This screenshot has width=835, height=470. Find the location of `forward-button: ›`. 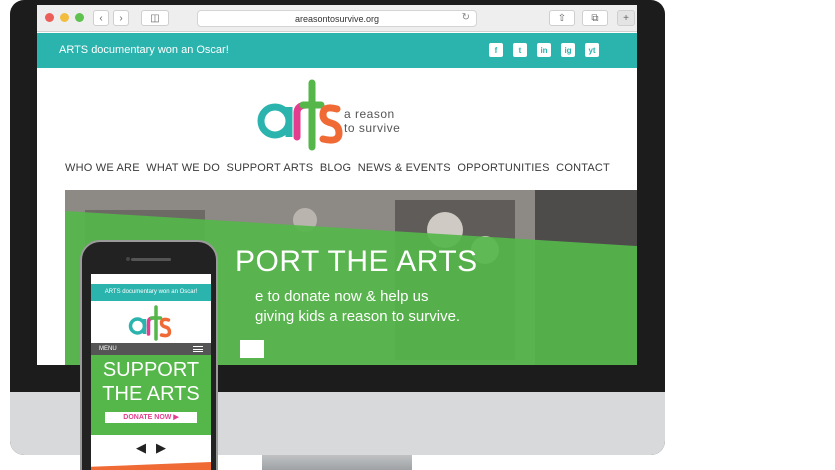

forward-button: › is located at coordinates (121, 18).